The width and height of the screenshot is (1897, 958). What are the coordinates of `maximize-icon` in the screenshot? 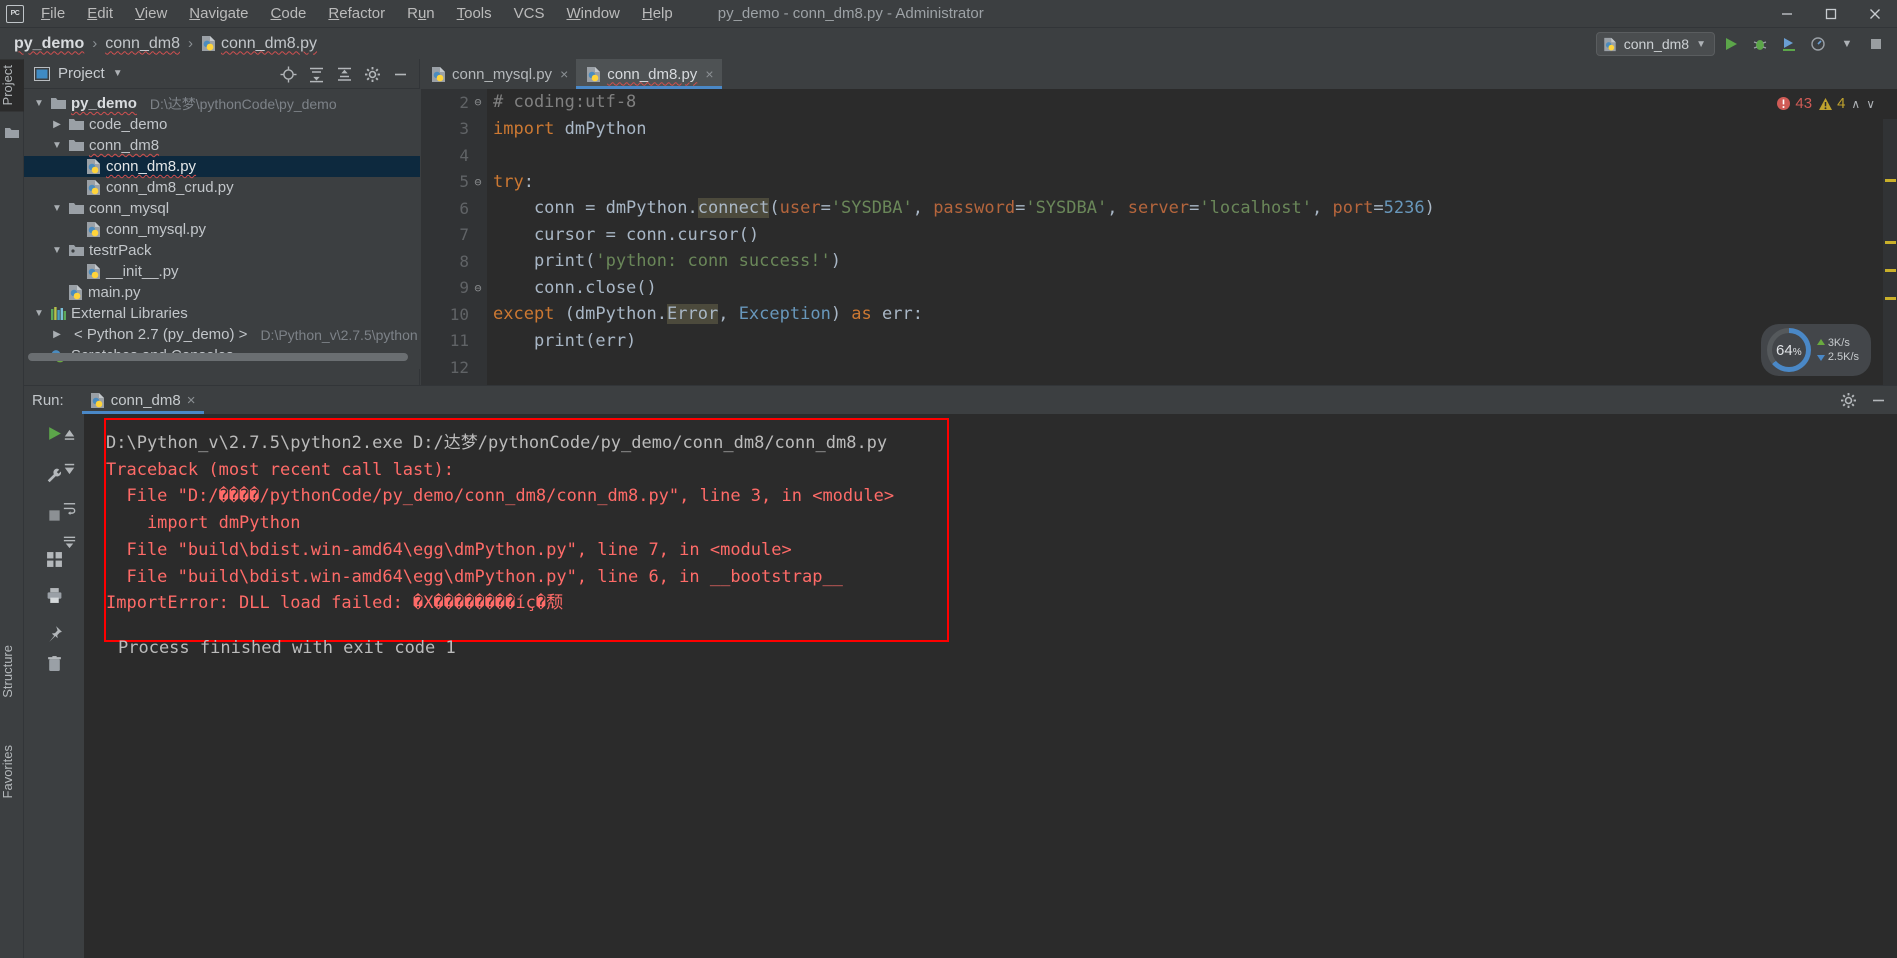 It's located at (1831, 13).